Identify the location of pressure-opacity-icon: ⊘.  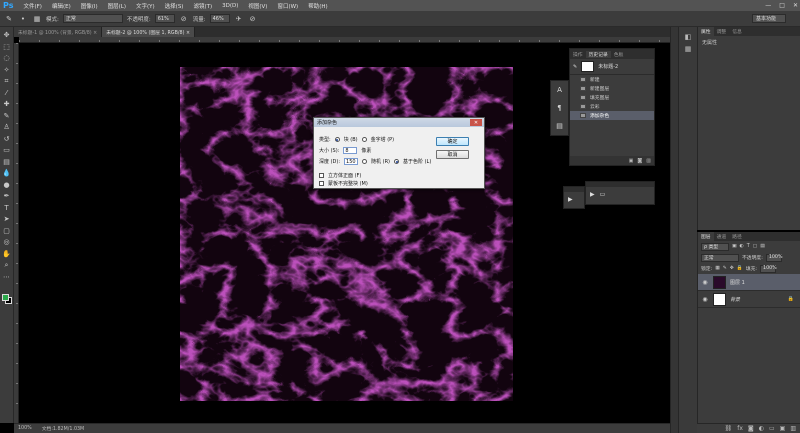
(184, 19).